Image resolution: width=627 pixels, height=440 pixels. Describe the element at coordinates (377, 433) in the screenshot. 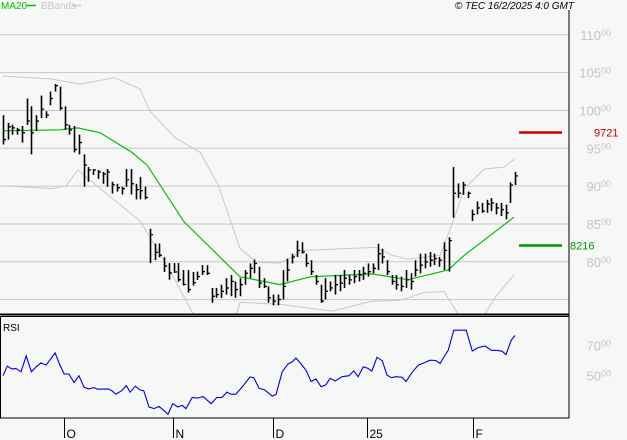

I see `x-label-25: 25` at that location.